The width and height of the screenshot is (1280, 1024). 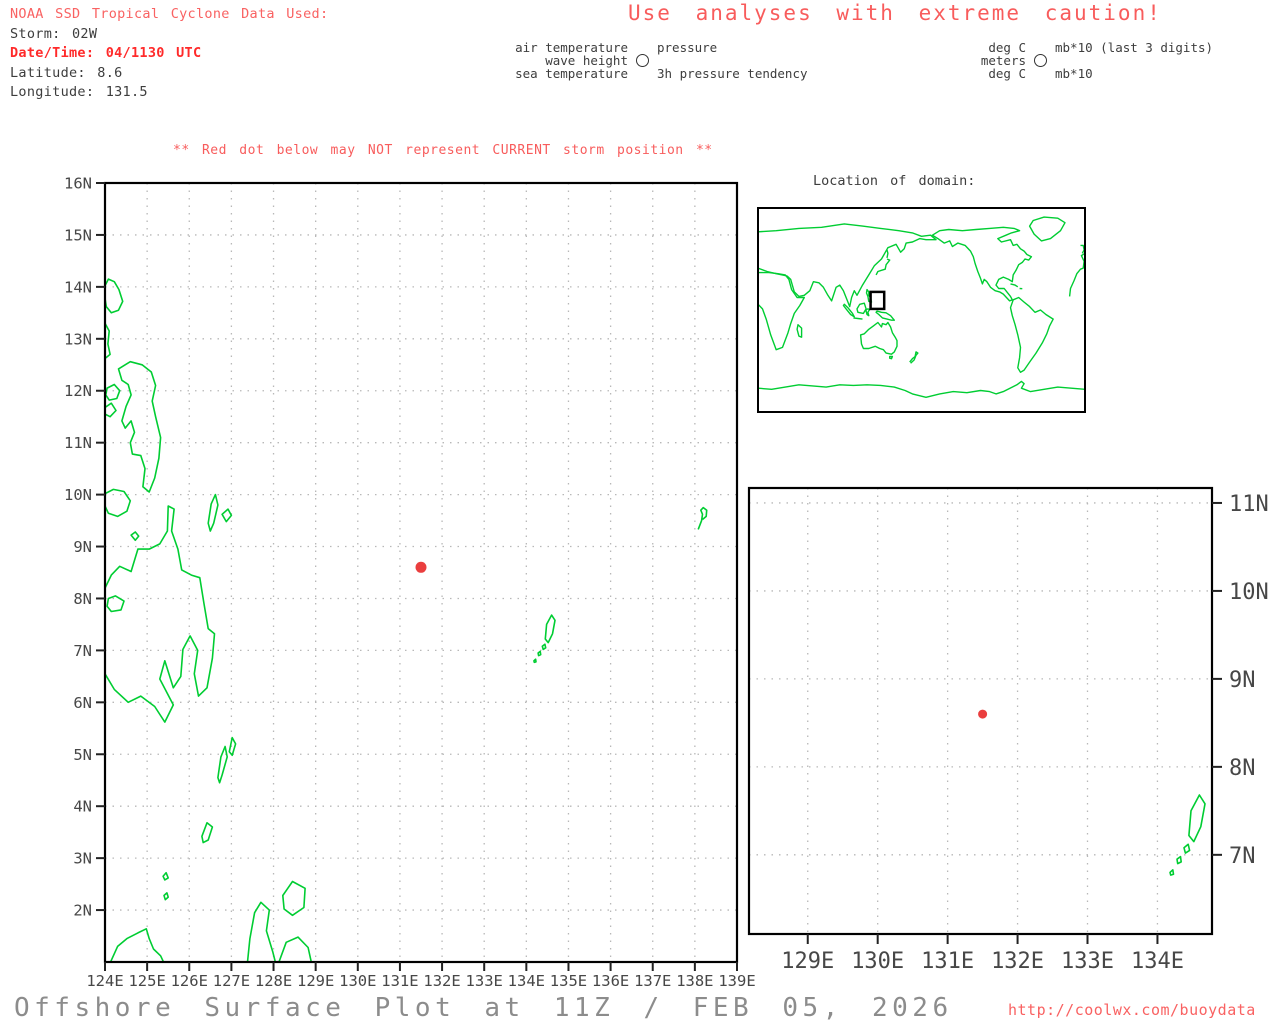 I want to click on main-map-lat-label: 13N, so click(x=78, y=339).